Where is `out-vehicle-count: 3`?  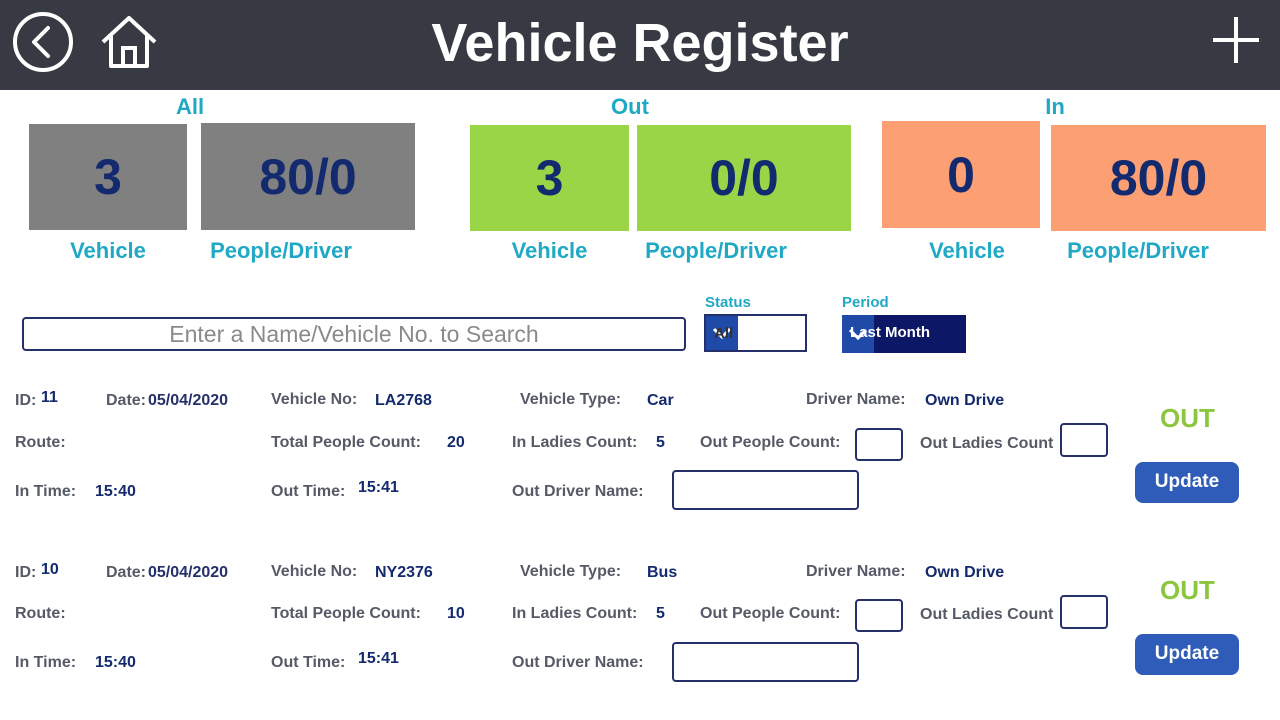
out-vehicle-count: 3 is located at coordinates (549, 178).